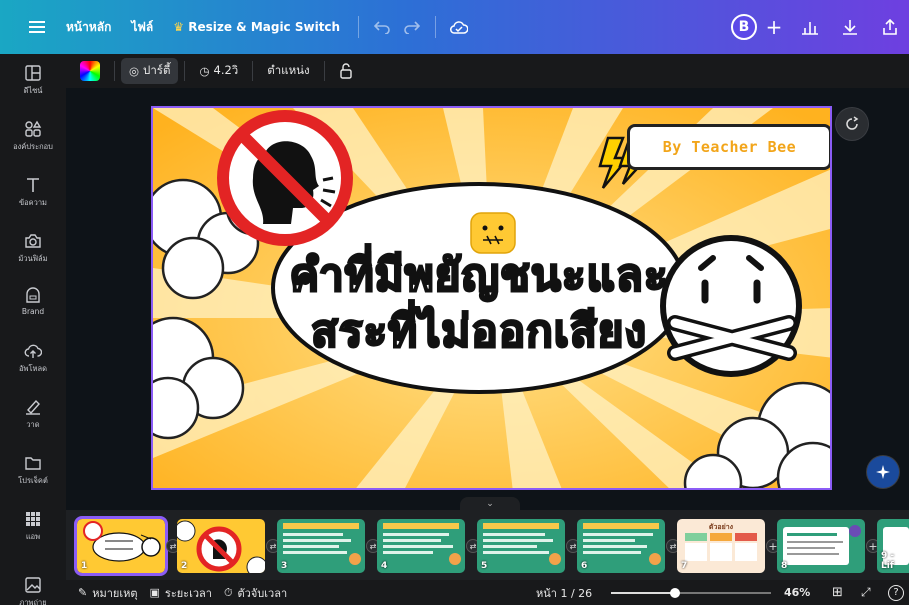  I want to click on rotate-icon, so click(852, 123).